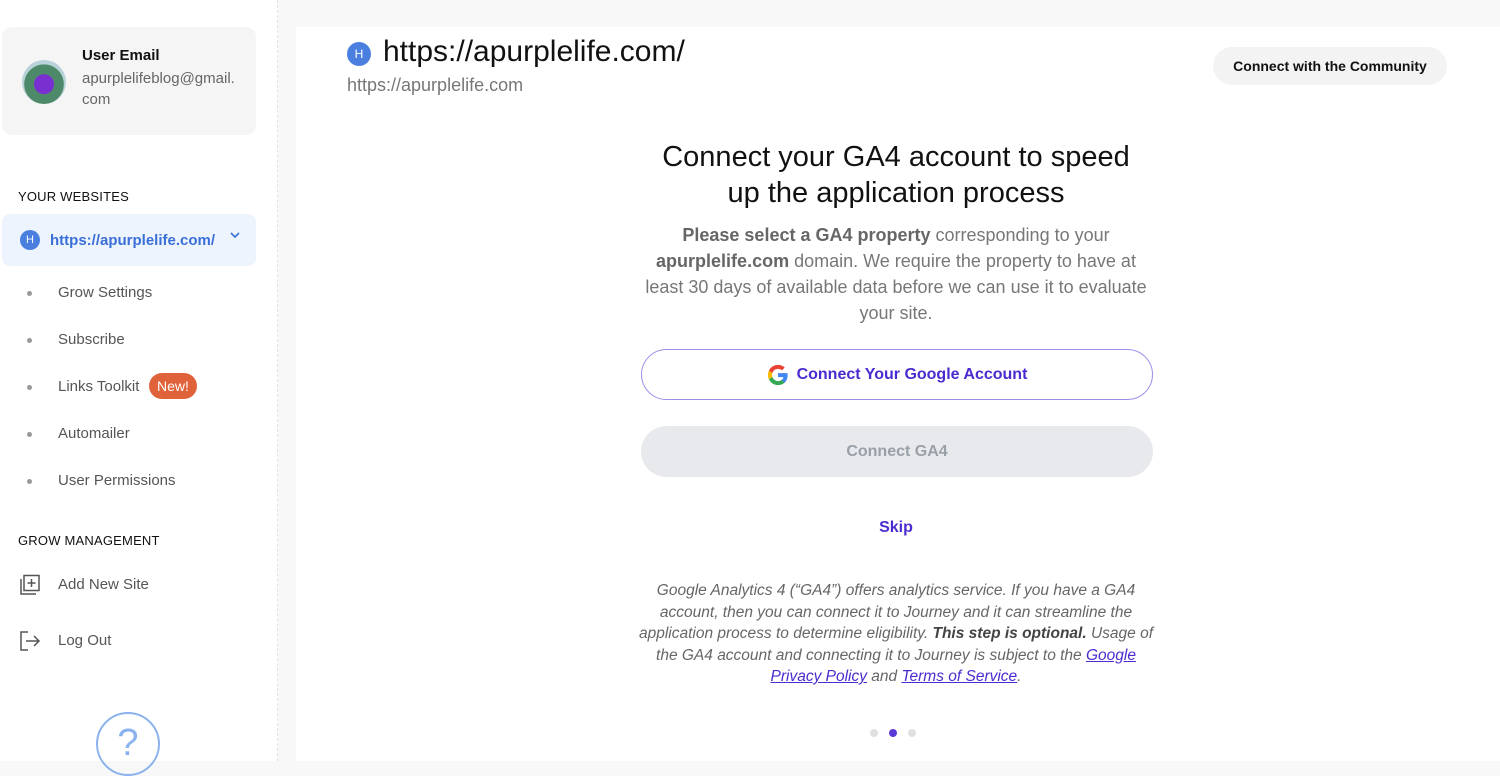  What do you see at coordinates (235, 236) in the screenshot?
I see `chevron-down-icon` at bounding box center [235, 236].